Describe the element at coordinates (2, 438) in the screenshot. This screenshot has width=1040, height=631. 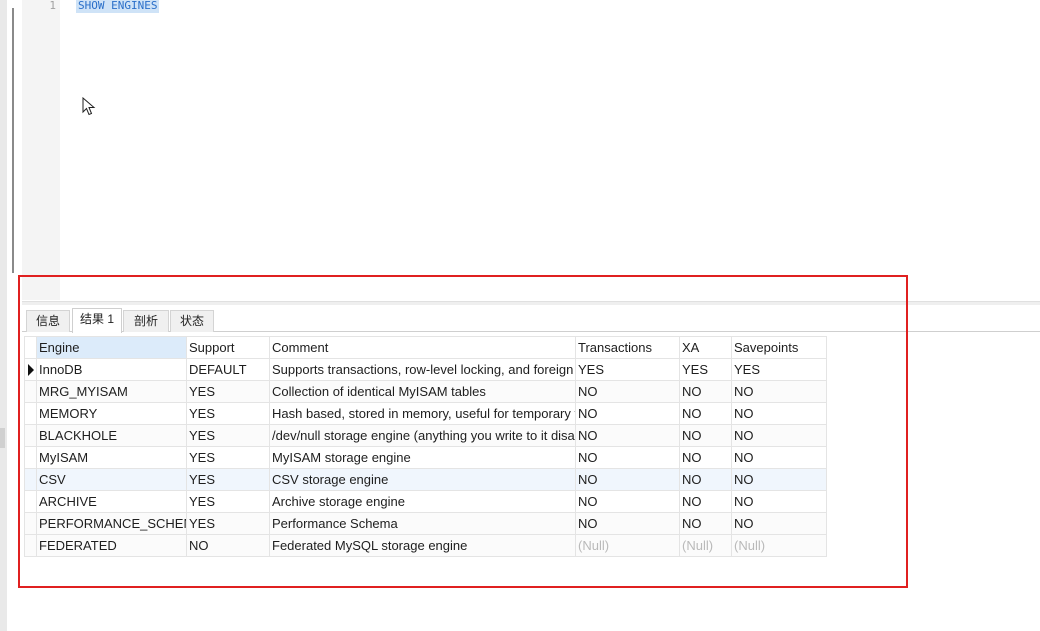
I see `side-scroll-mark` at that location.